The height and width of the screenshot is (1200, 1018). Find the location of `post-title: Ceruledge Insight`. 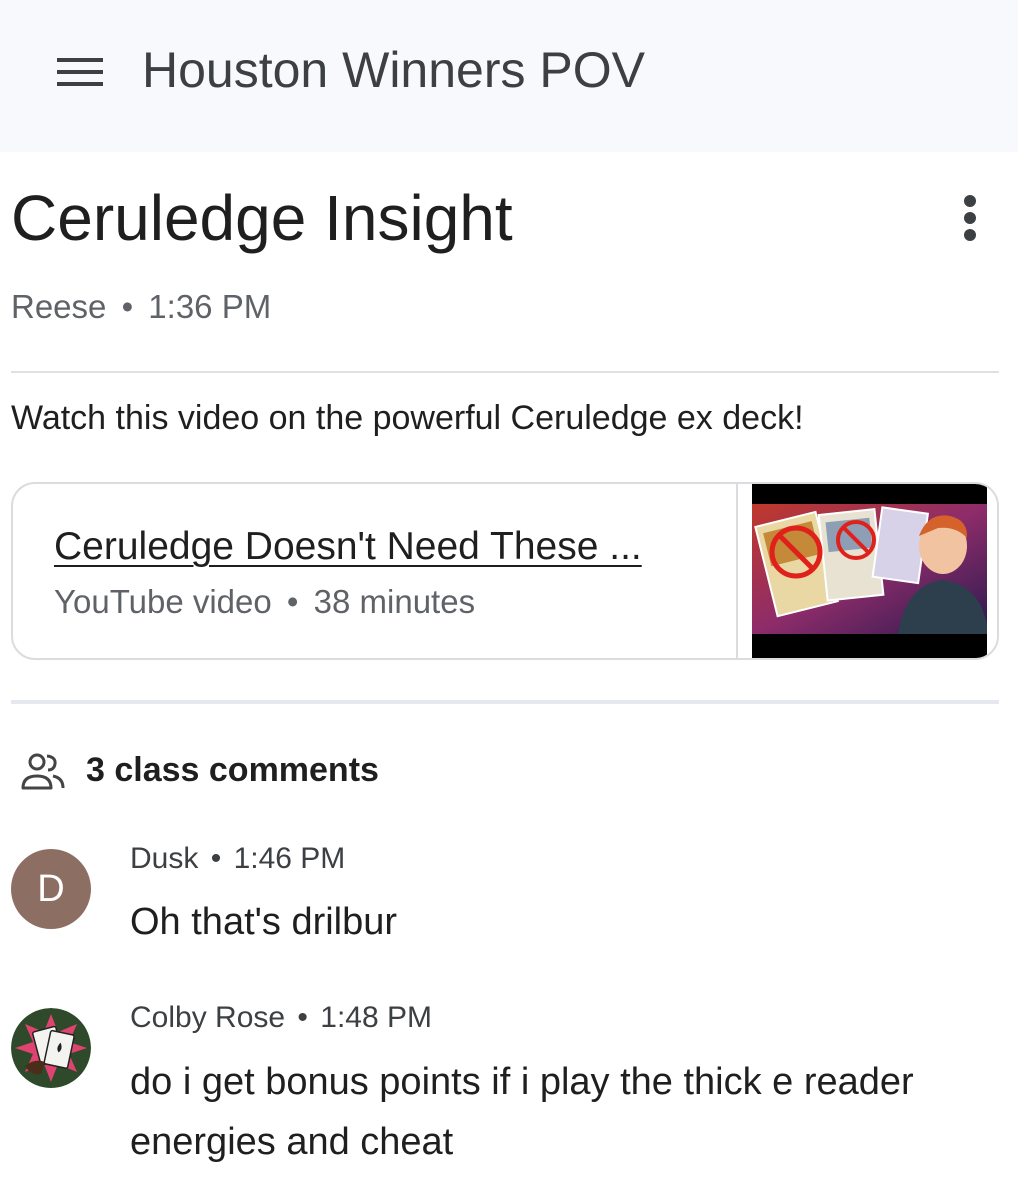

post-title: Ceruledge Insight is located at coordinates (262, 218).